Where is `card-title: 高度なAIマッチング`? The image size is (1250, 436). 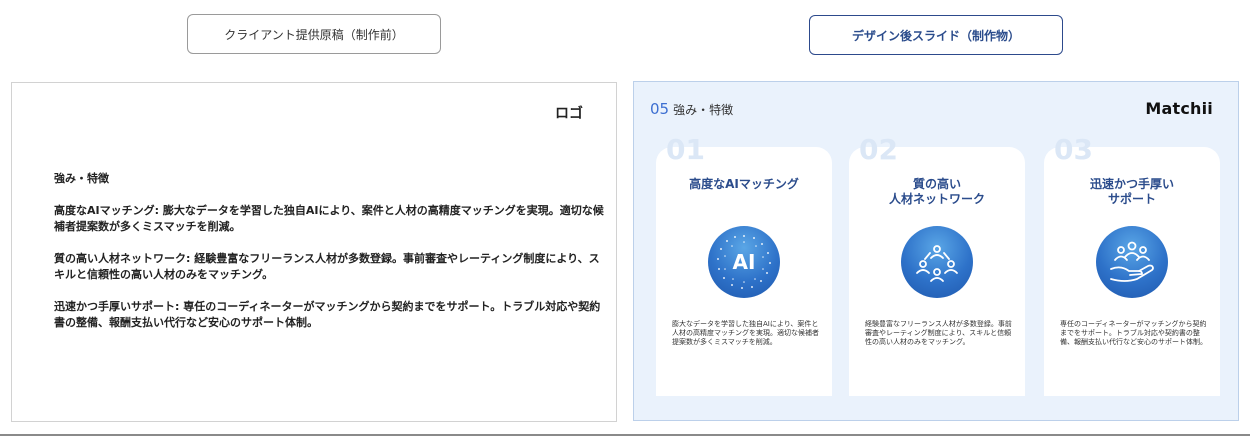 card-title: 高度なAIマッチング is located at coordinates (744, 184).